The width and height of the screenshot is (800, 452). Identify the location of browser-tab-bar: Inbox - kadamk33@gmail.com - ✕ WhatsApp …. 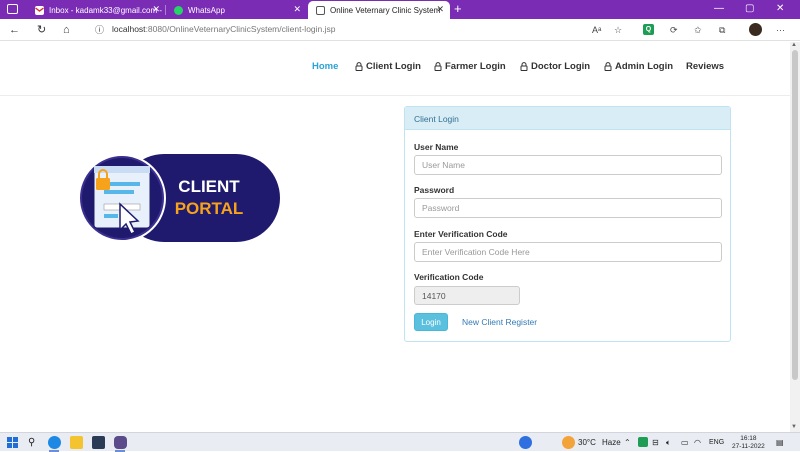
(400, 9).